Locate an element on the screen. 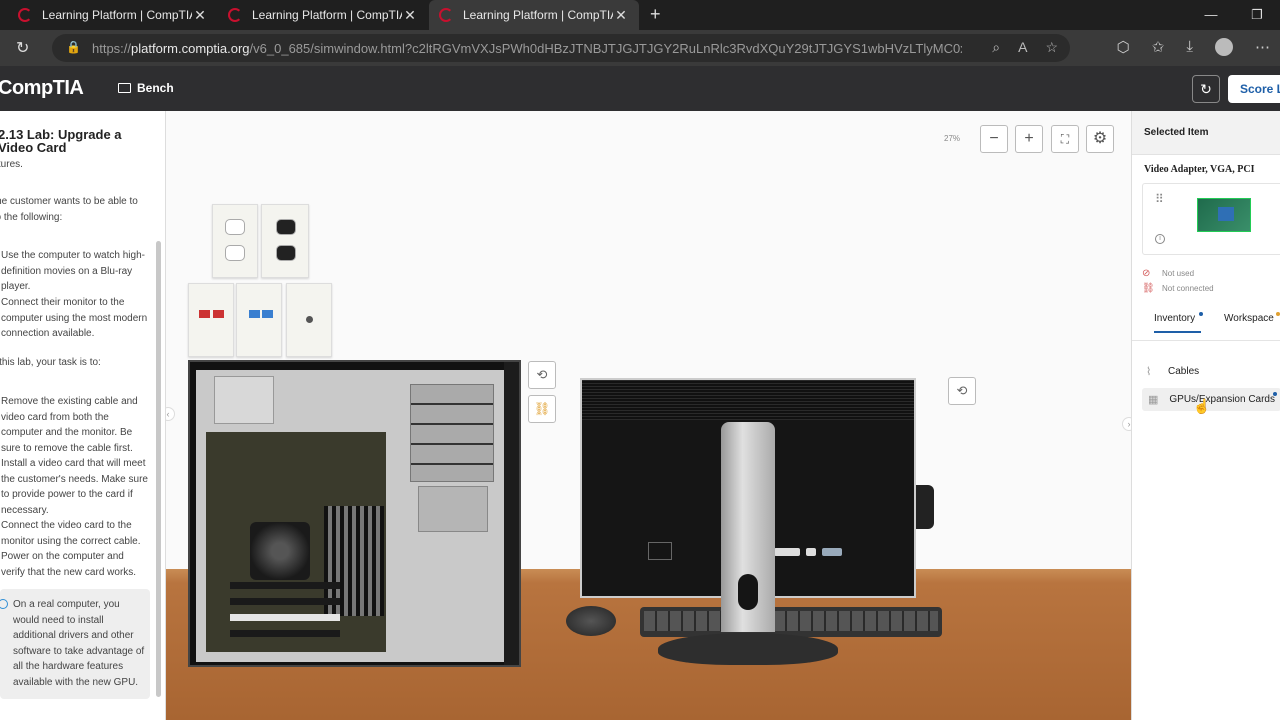 This screenshot has height=720, width=1280. not-connected-icon: ⛓ is located at coordinates (1148, 288).